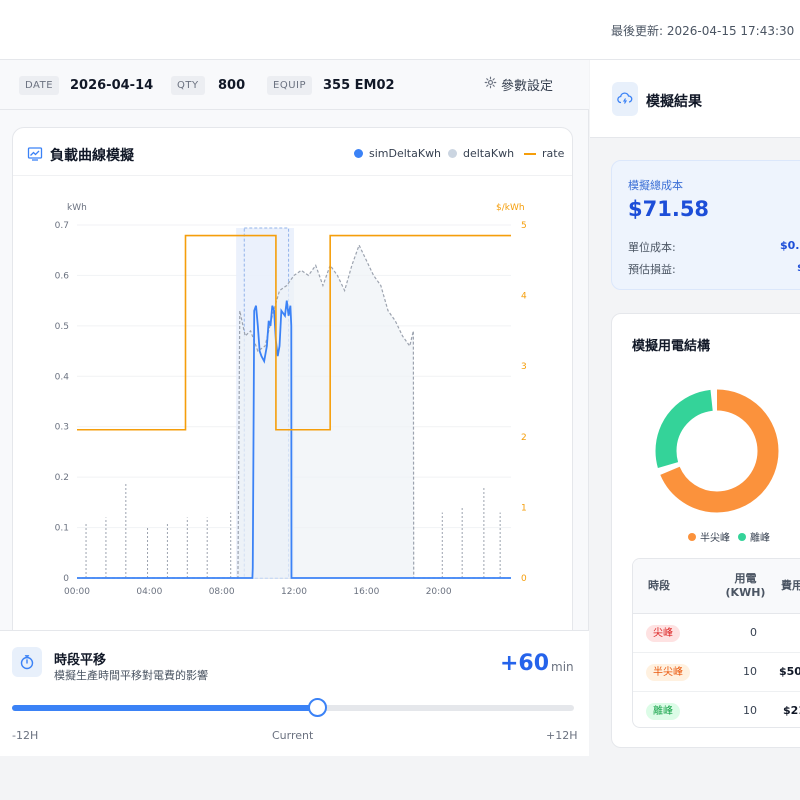 Image resolution: width=800 pixels, height=800 pixels. I want to click on shift-title: 時段平移, so click(80, 660).